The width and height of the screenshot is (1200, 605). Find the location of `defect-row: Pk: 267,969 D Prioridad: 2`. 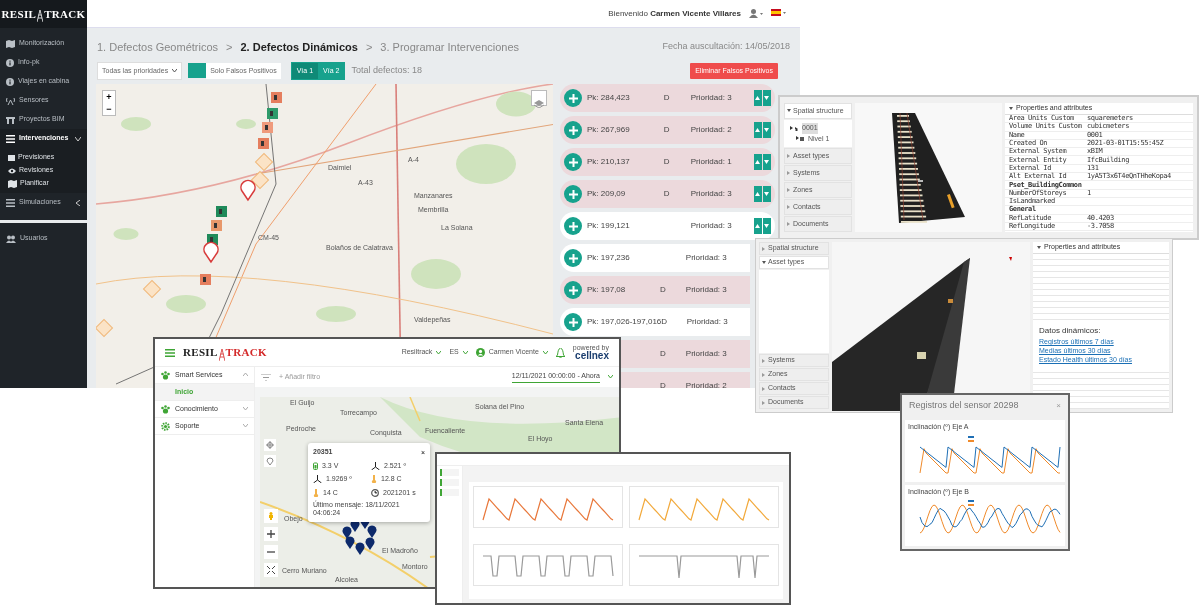

defect-row: Pk: 267,969 D Prioridad: 2 is located at coordinates (667, 130).